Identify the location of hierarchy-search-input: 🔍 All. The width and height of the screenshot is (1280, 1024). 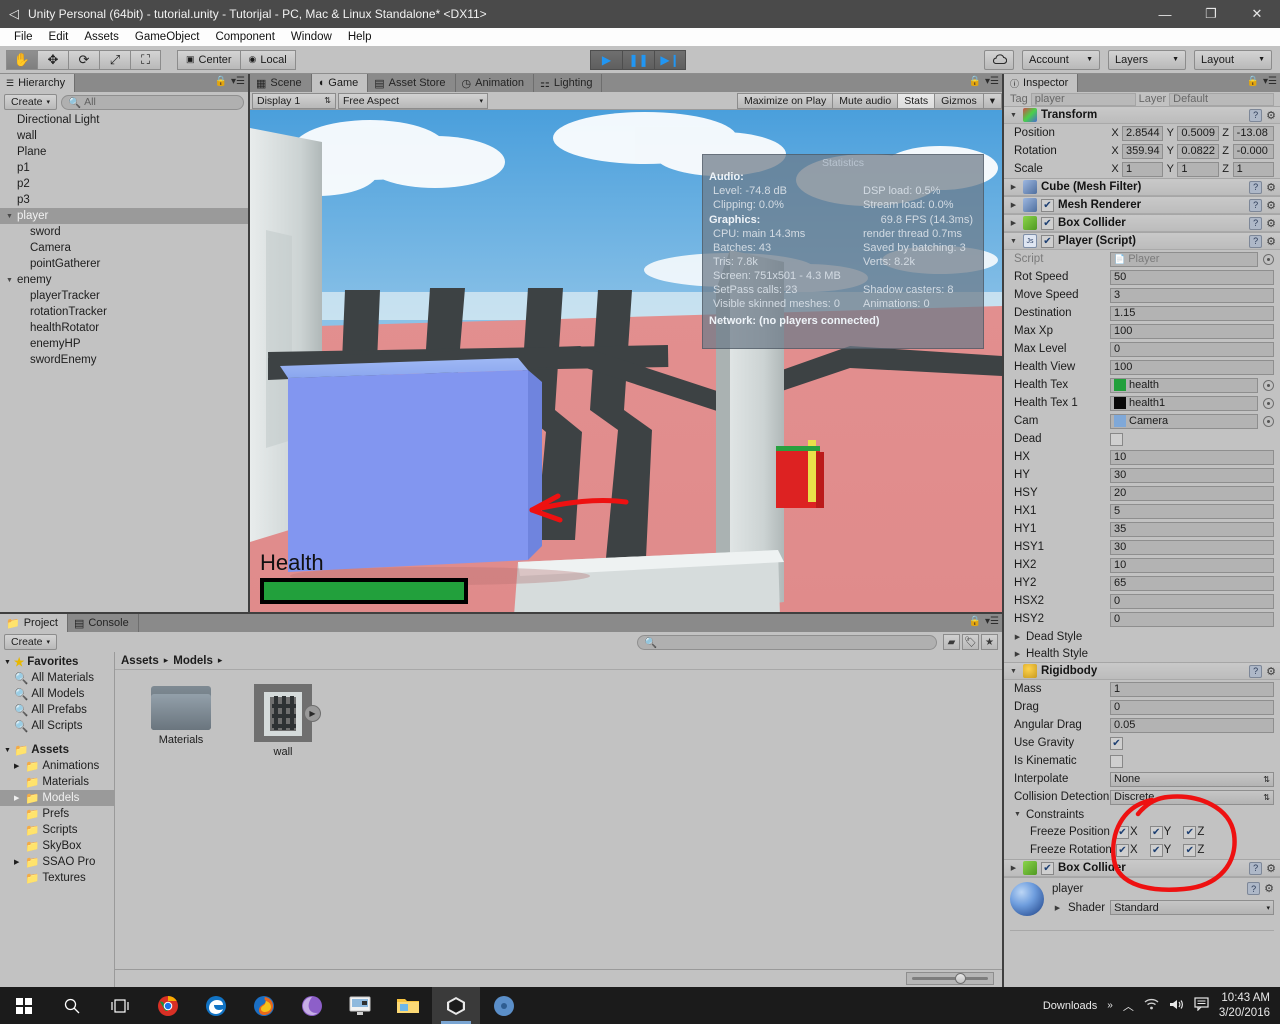
(152, 102).